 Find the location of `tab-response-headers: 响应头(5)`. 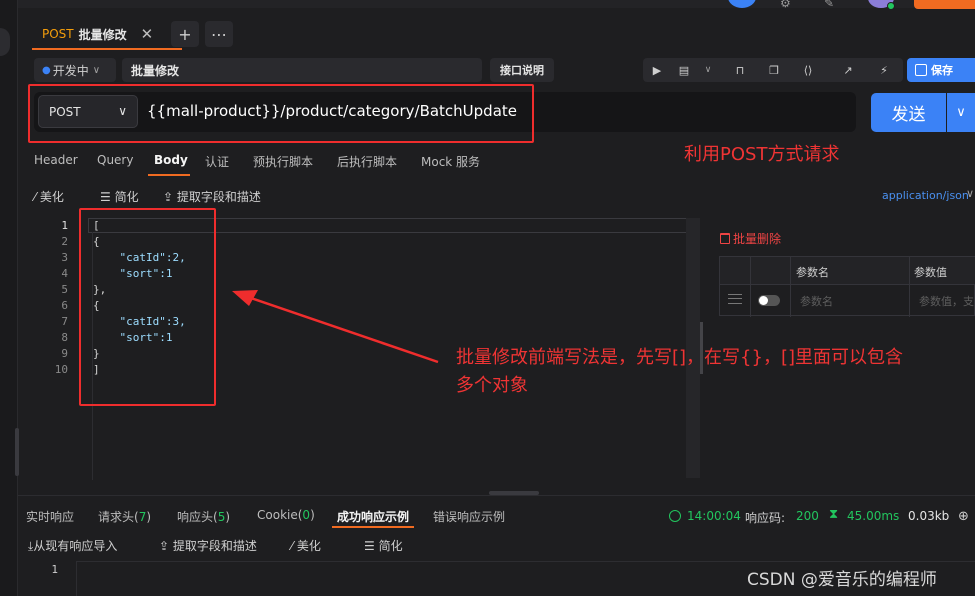

tab-response-headers: 响应头(5) is located at coordinates (203, 516).